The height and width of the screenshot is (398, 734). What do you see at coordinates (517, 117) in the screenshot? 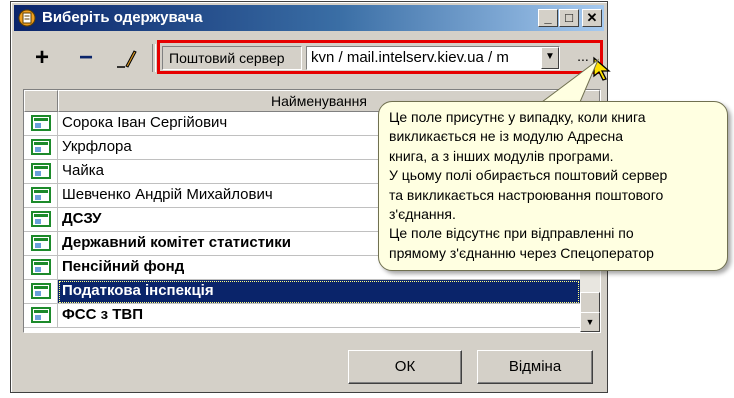
I see `tooltip-line: Це поле присутнє у випадку, коли книга` at bounding box center [517, 117].